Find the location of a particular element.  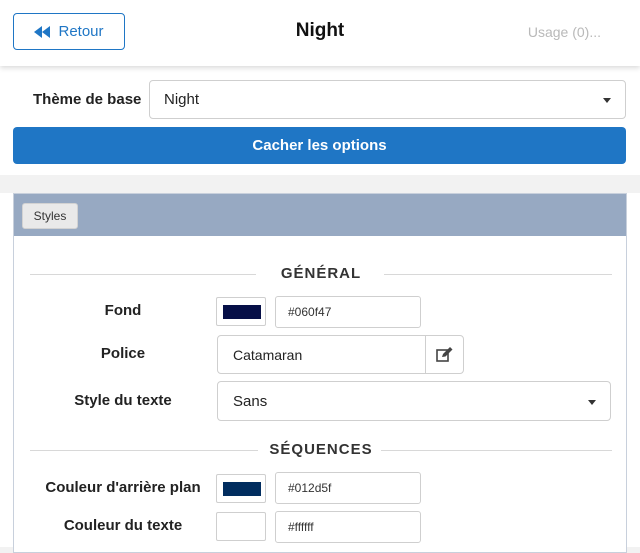

sequence-text-color-fill is located at coordinates (242, 527).